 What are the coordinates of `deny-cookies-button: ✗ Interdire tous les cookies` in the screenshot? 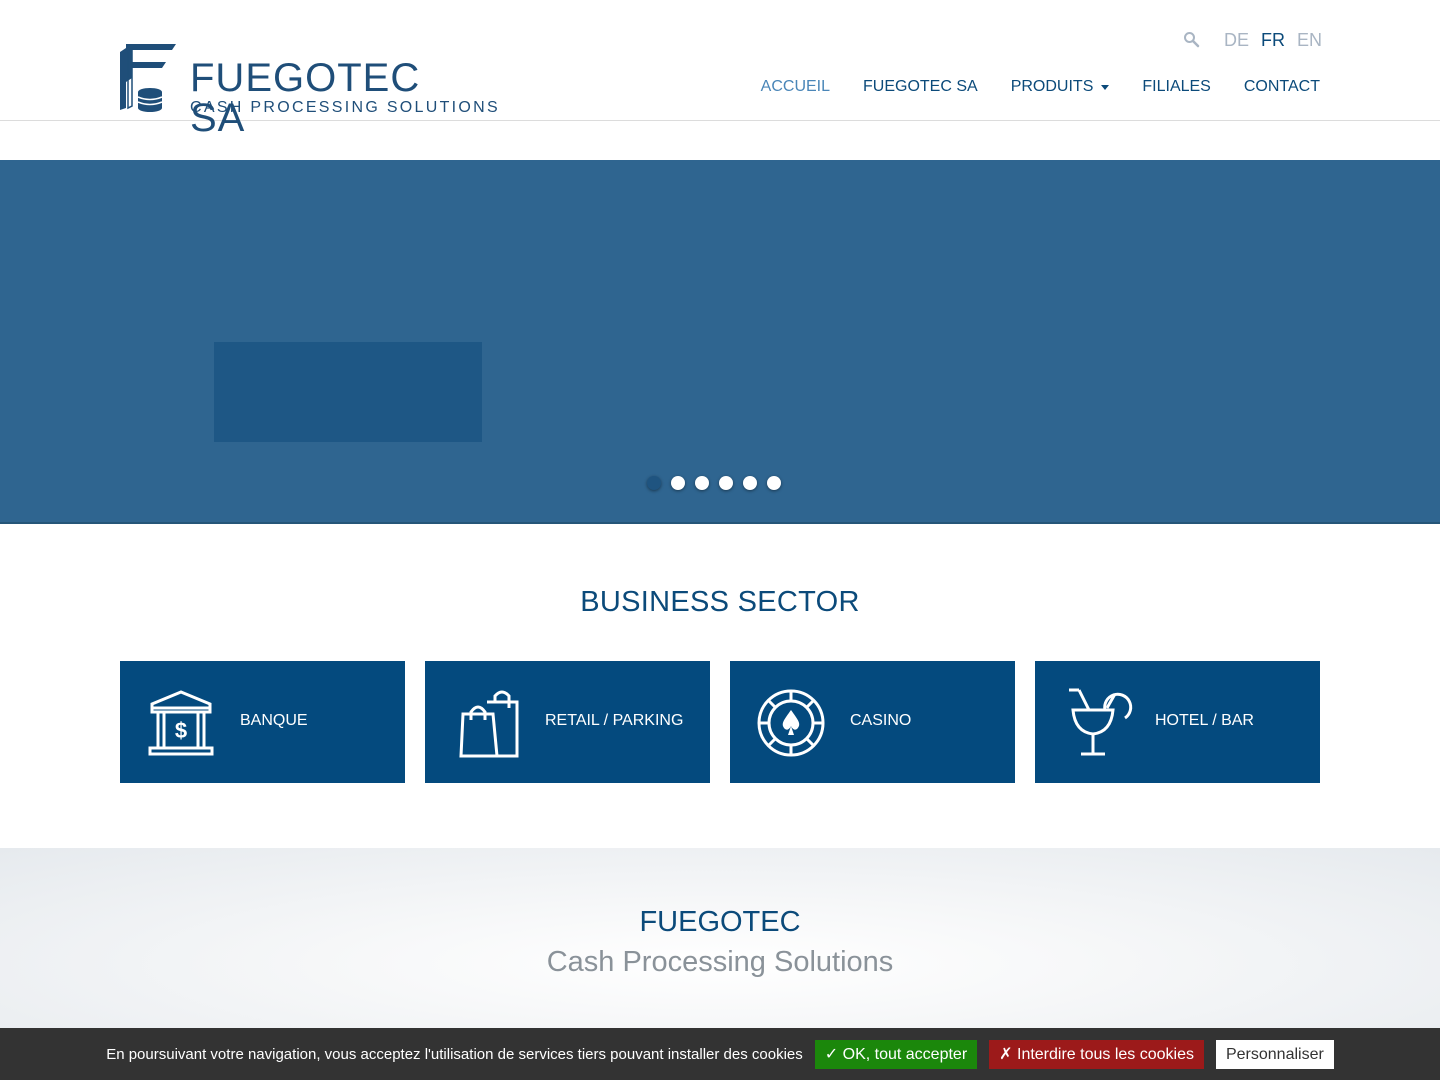 It's located at (1096, 1054).